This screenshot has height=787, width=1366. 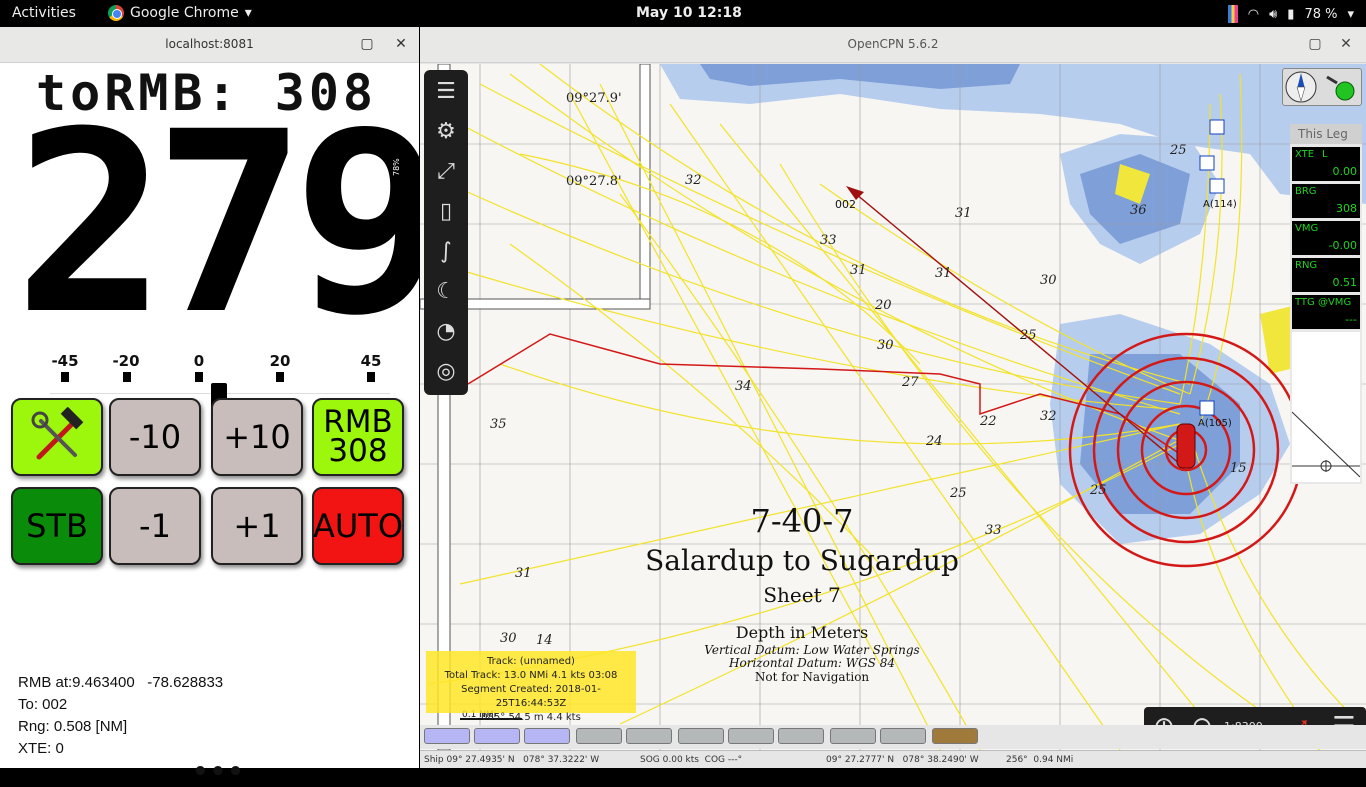 I want to click on chart-name: Salardup to Sugardup, so click(x=802, y=560).